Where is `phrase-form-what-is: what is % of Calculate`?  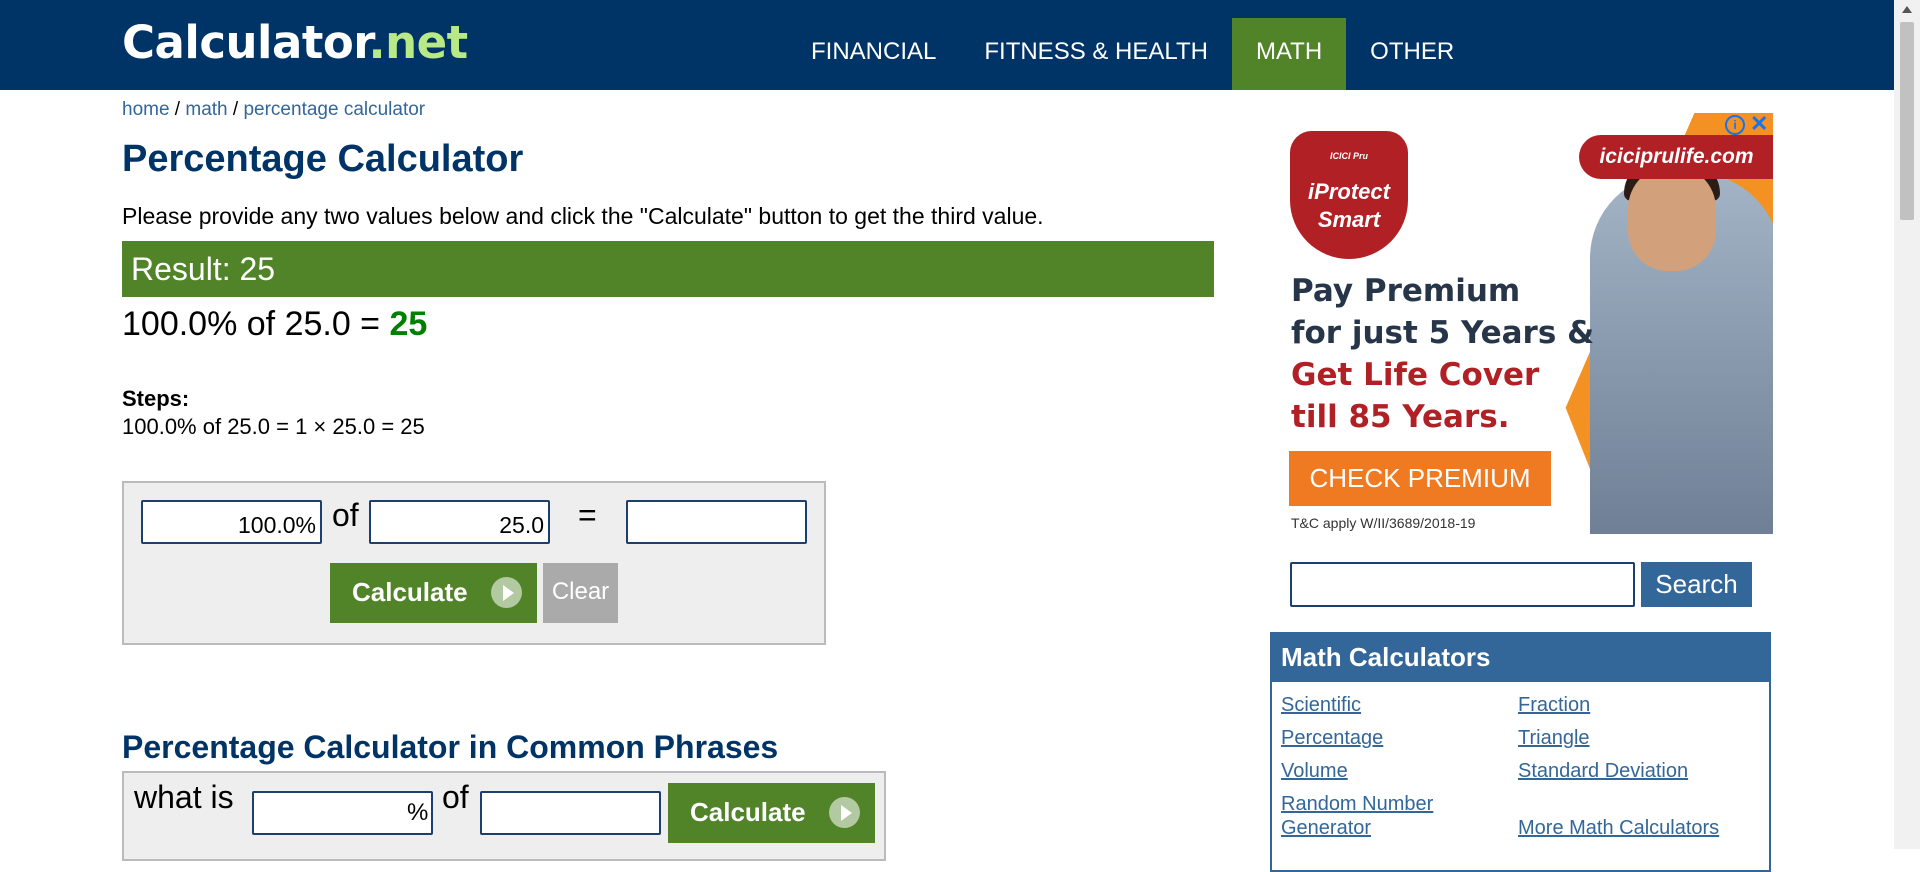 phrase-form-what-is: what is % of Calculate is located at coordinates (504, 816).